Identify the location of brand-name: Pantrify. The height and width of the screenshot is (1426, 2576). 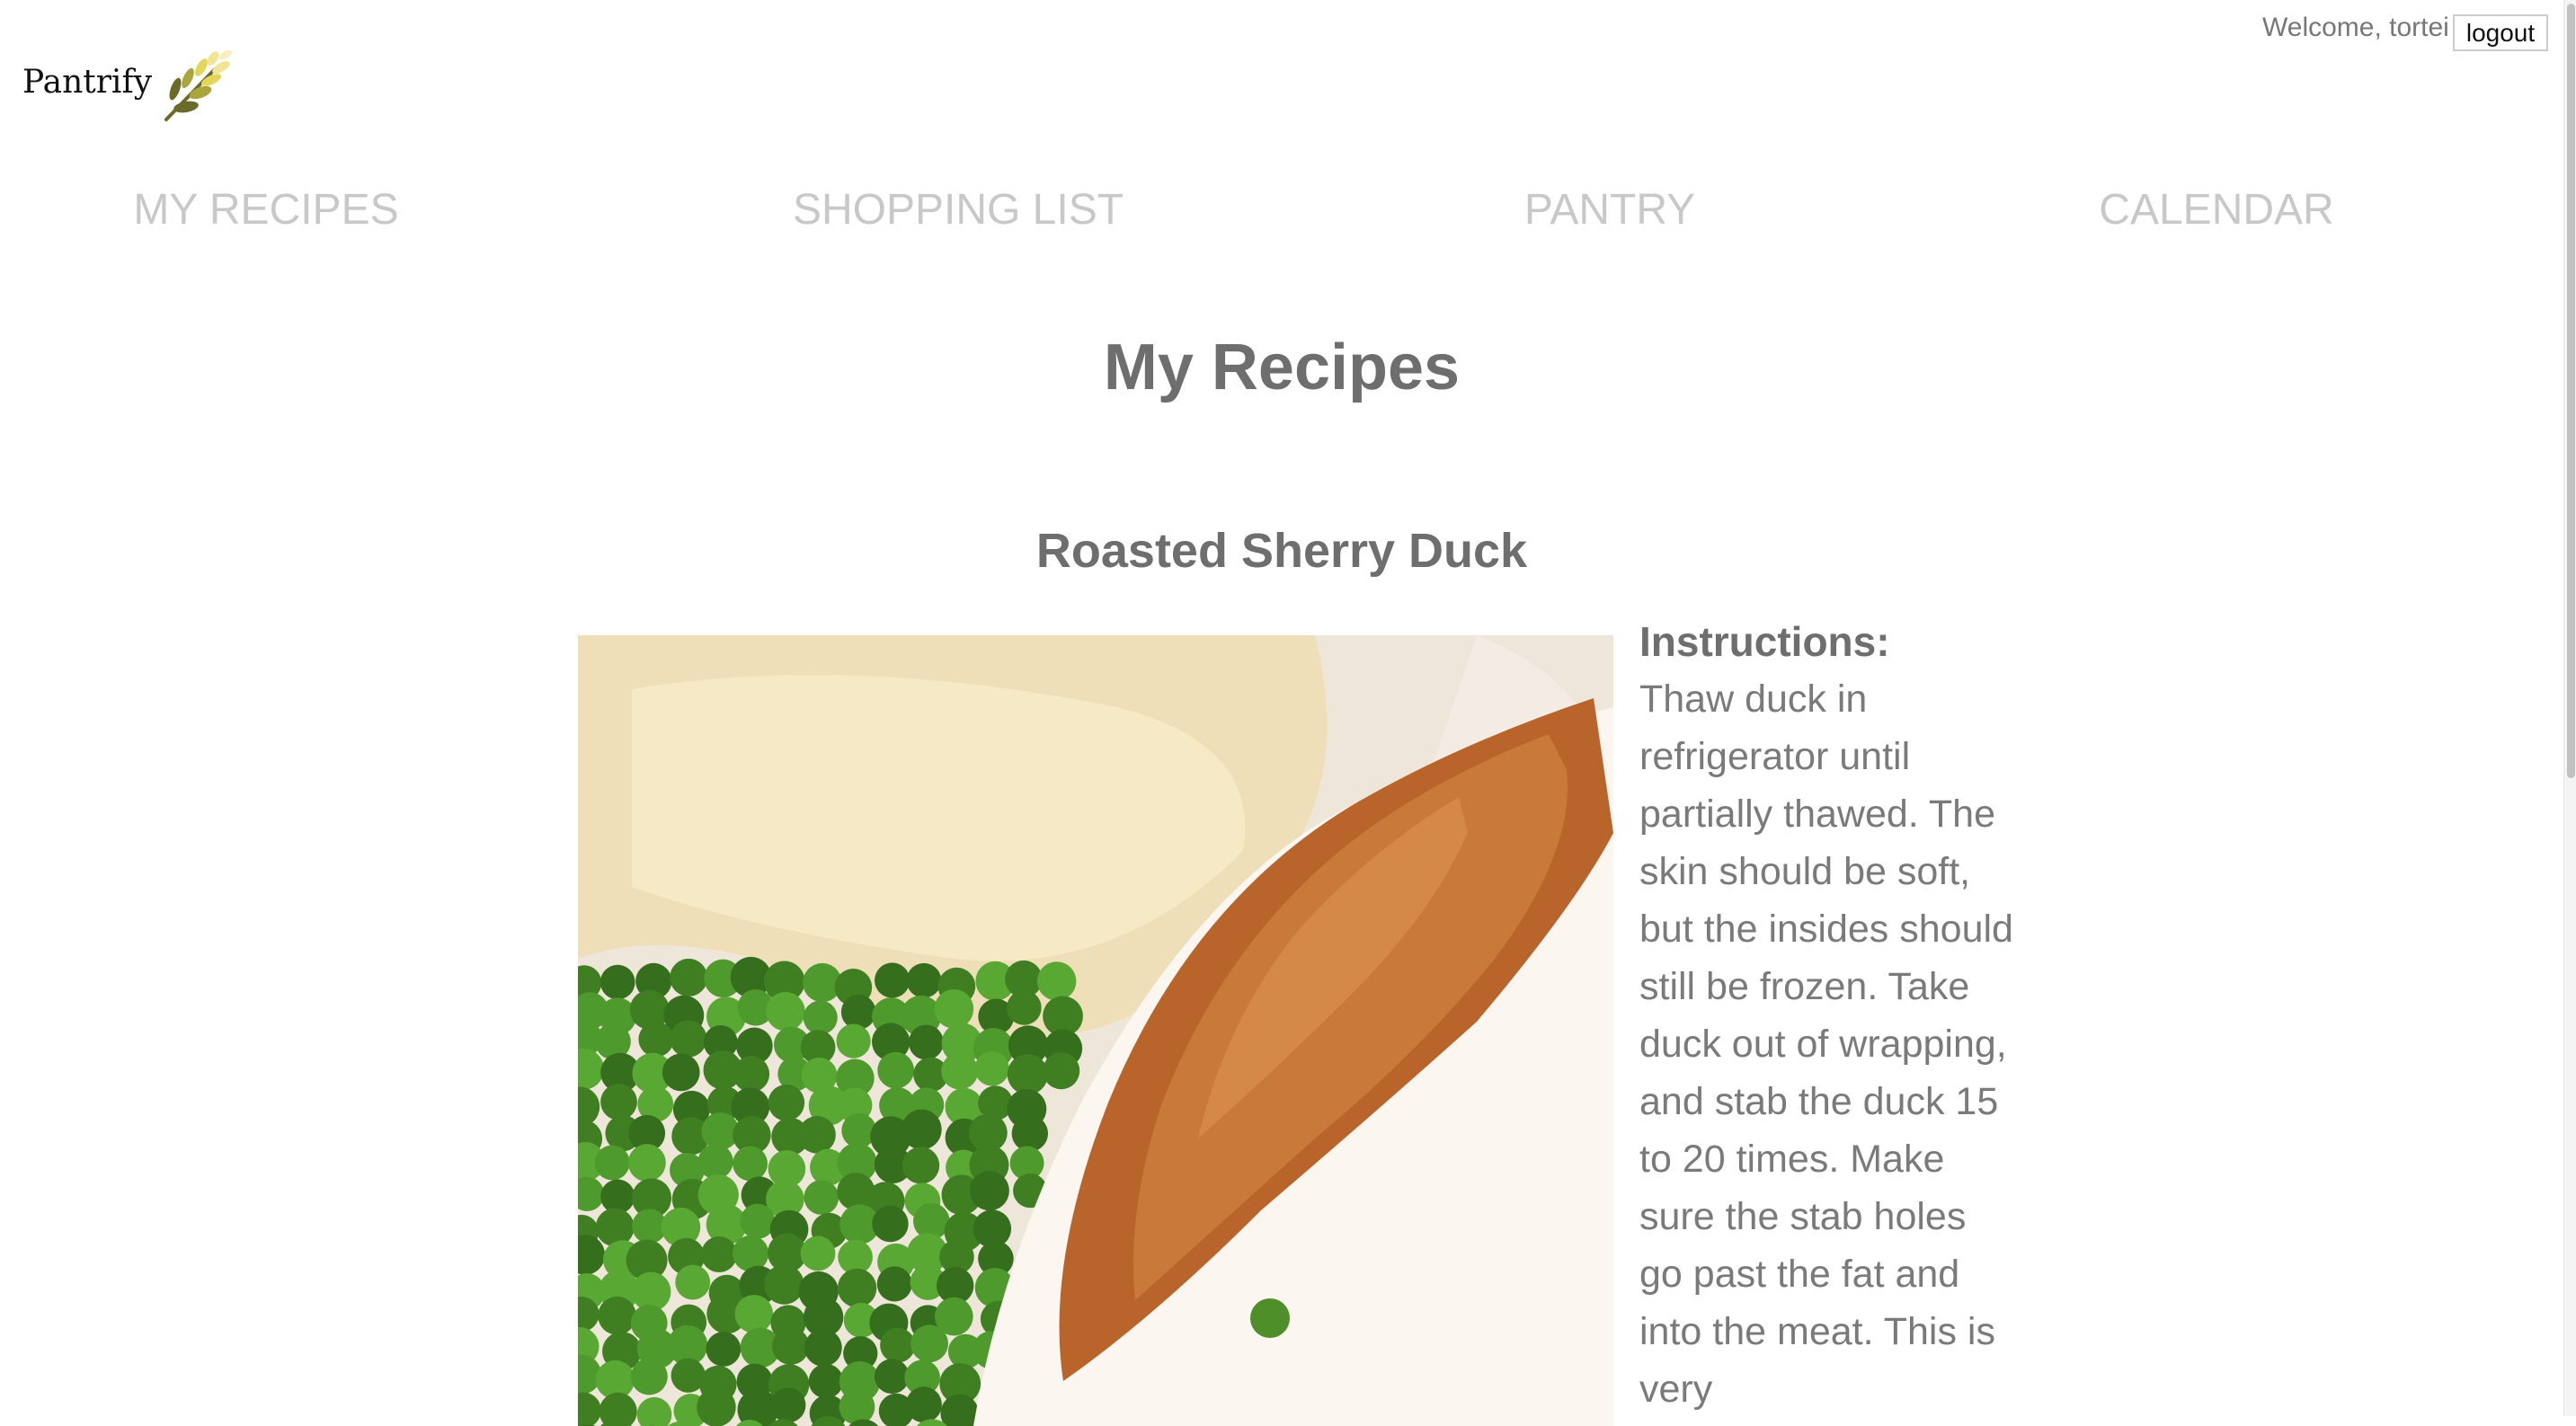
(87, 82).